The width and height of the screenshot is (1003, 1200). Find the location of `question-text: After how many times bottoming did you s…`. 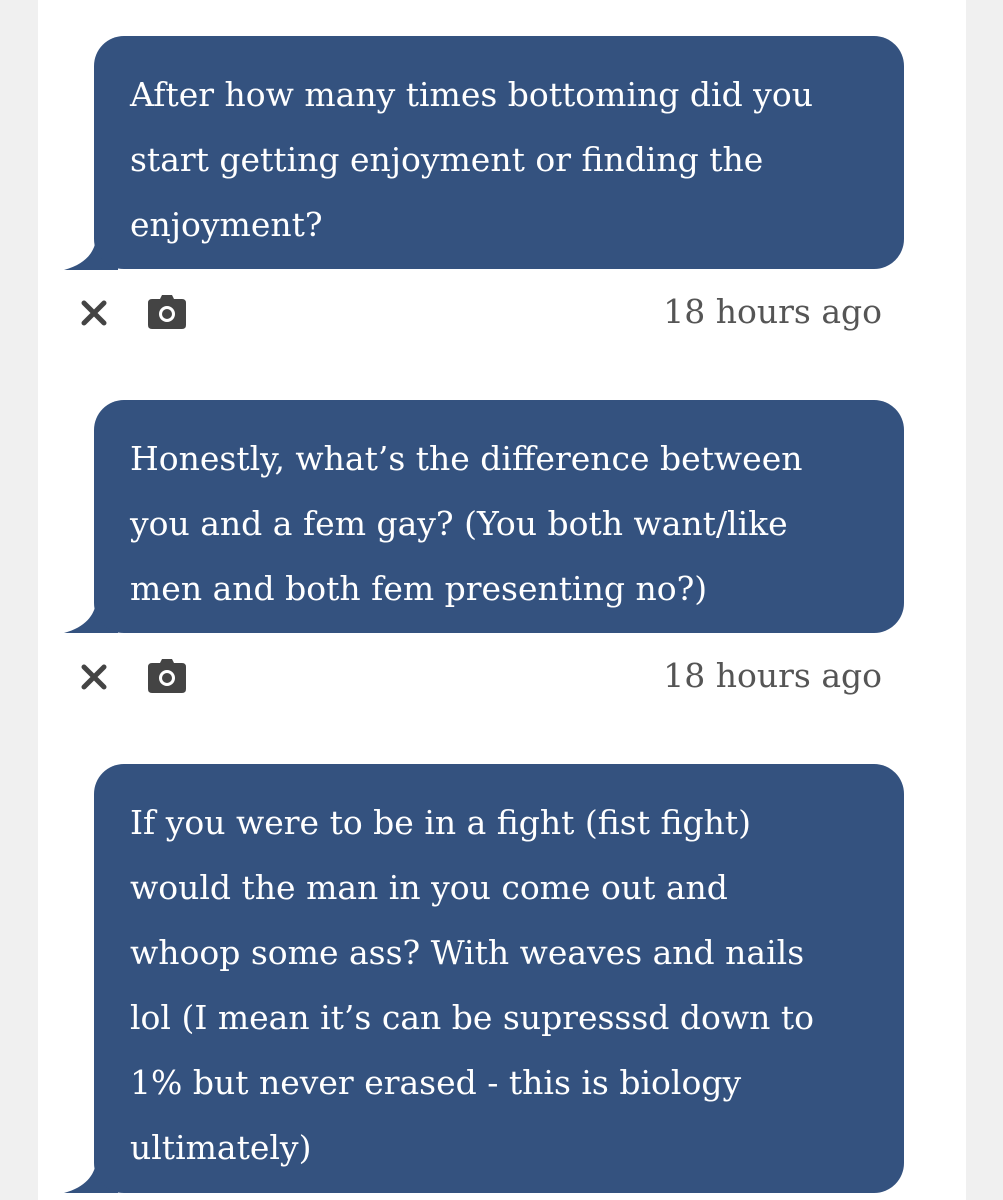

question-text: After how many times bottoming did you s… is located at coordinates (471, 159).